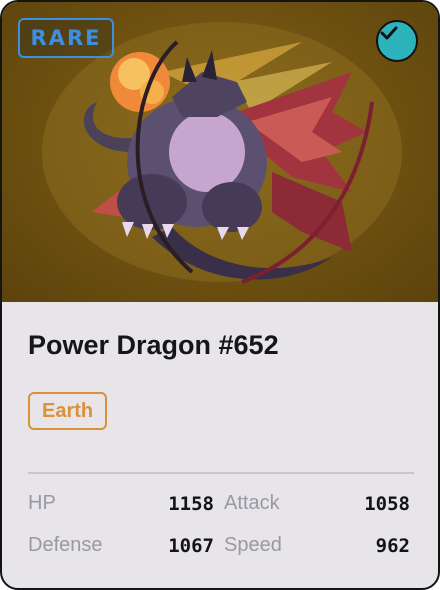 The width and height of the screenshot is (440, 590). Describe the element at coordinates (42, 503) in the screenshot. I see `stat-label-hp: HP` at that location.